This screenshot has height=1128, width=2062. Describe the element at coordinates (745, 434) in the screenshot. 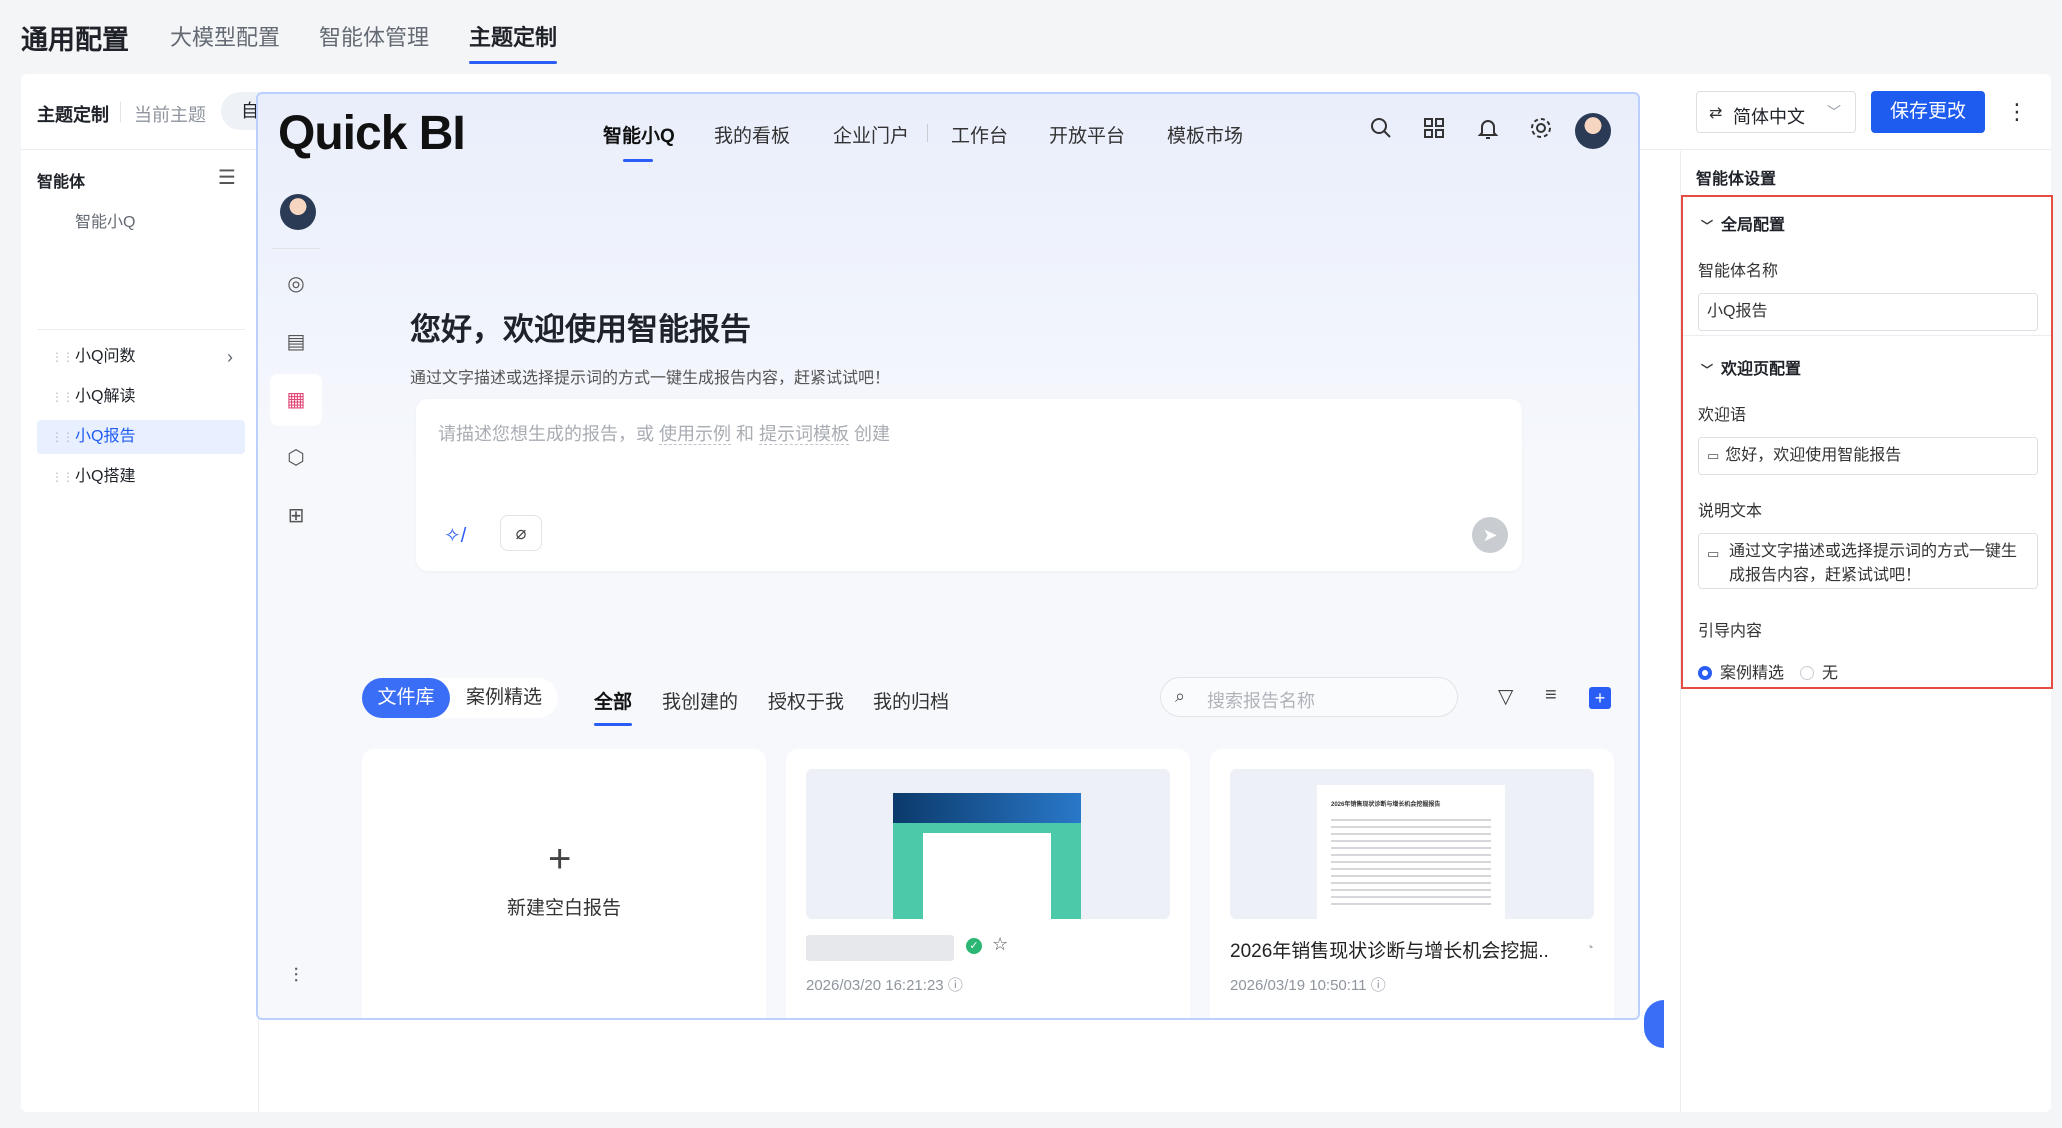

I see `placeholder-text: 和` at that location.